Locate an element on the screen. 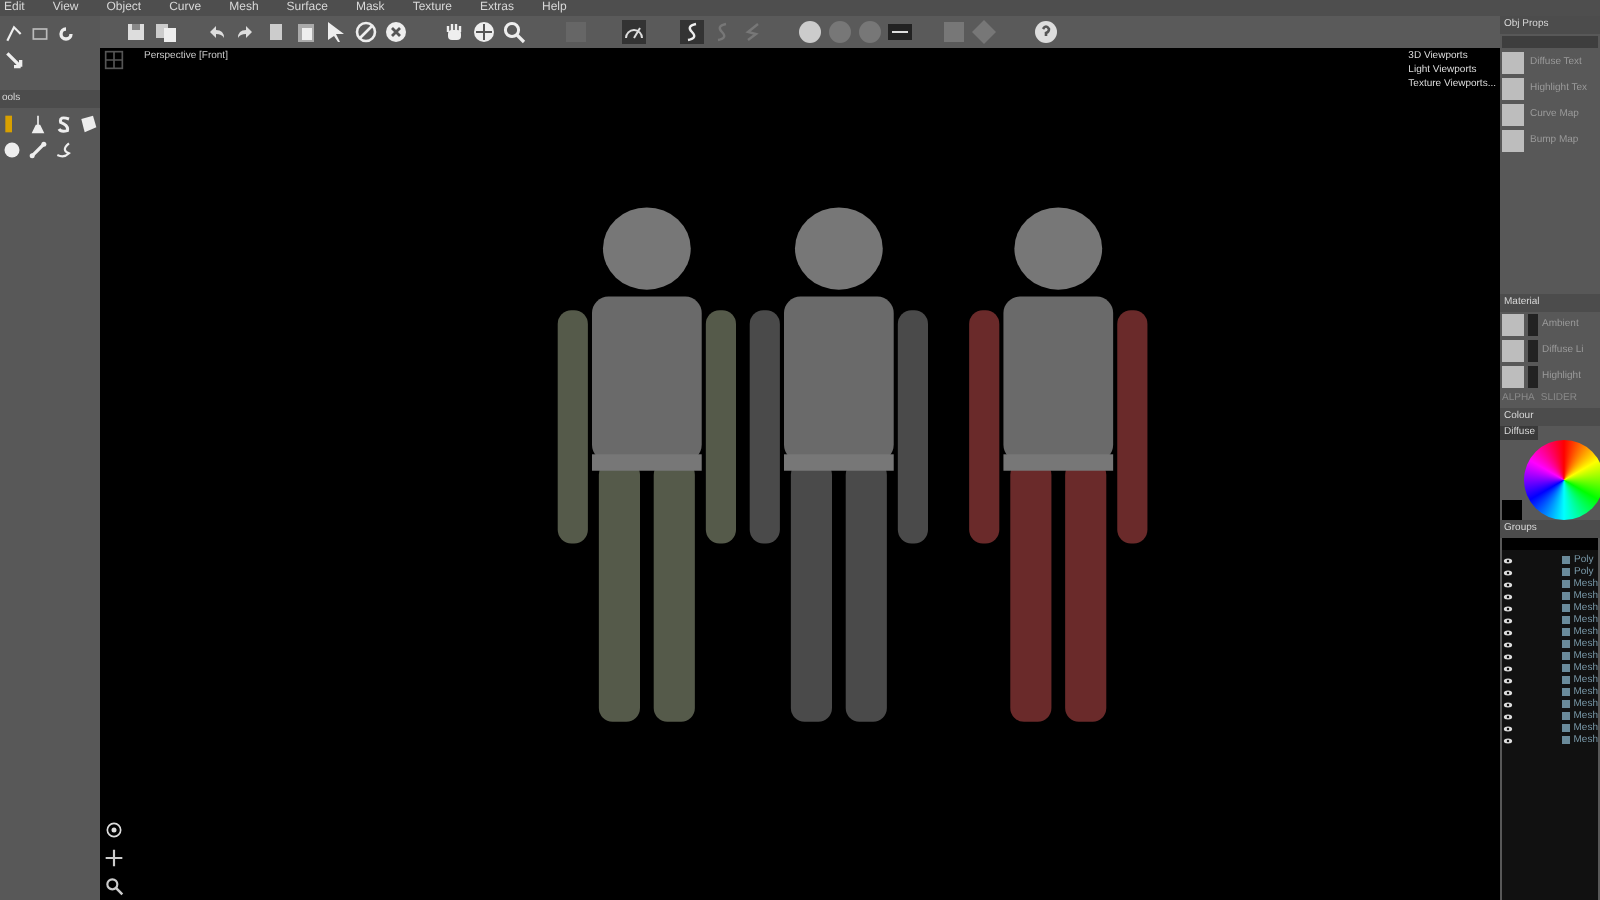 This screenshot has height=900, width=1600. prohibited-icon is located at coordinates (366, 32).